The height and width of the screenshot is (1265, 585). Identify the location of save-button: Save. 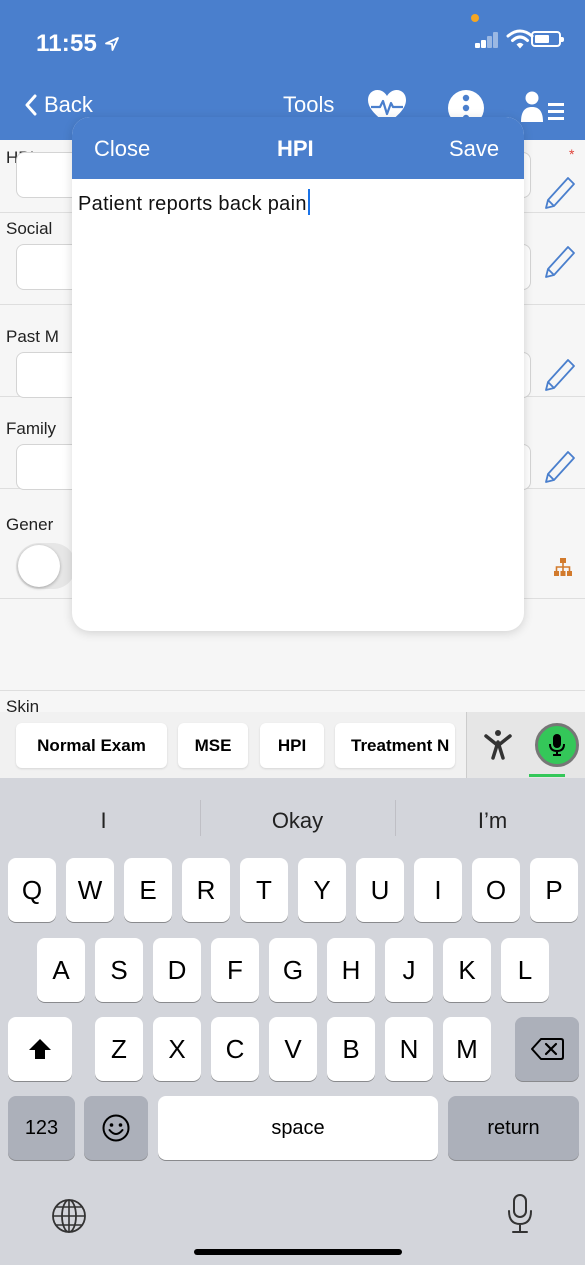
(474, 149).